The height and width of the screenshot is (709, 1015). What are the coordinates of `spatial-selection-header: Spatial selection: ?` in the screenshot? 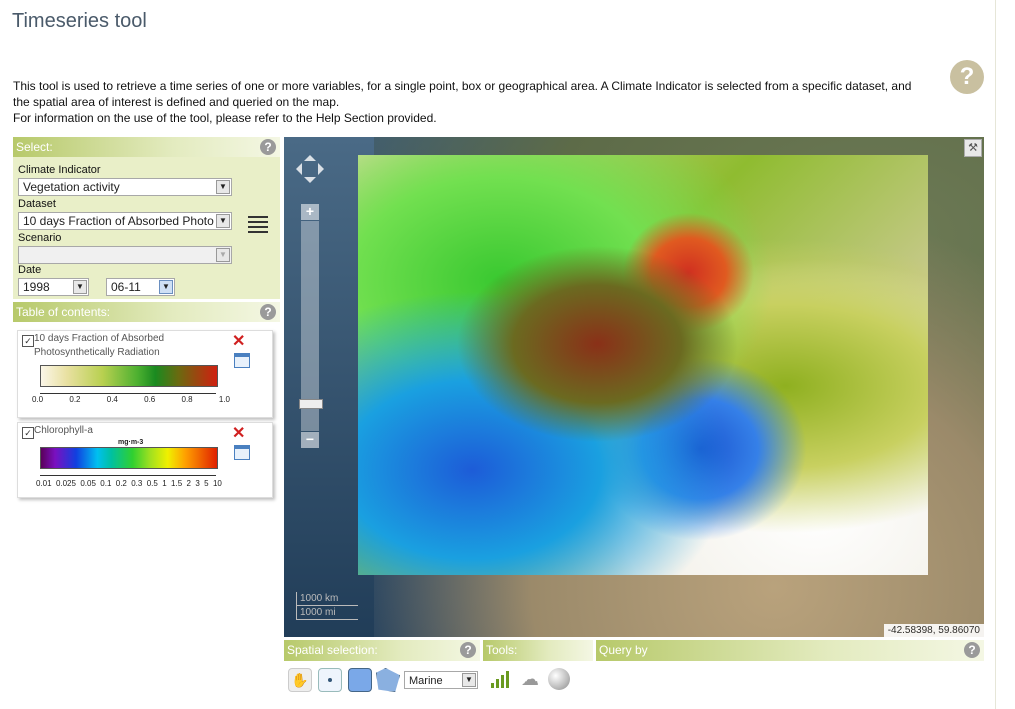 It's located at (382, 650).